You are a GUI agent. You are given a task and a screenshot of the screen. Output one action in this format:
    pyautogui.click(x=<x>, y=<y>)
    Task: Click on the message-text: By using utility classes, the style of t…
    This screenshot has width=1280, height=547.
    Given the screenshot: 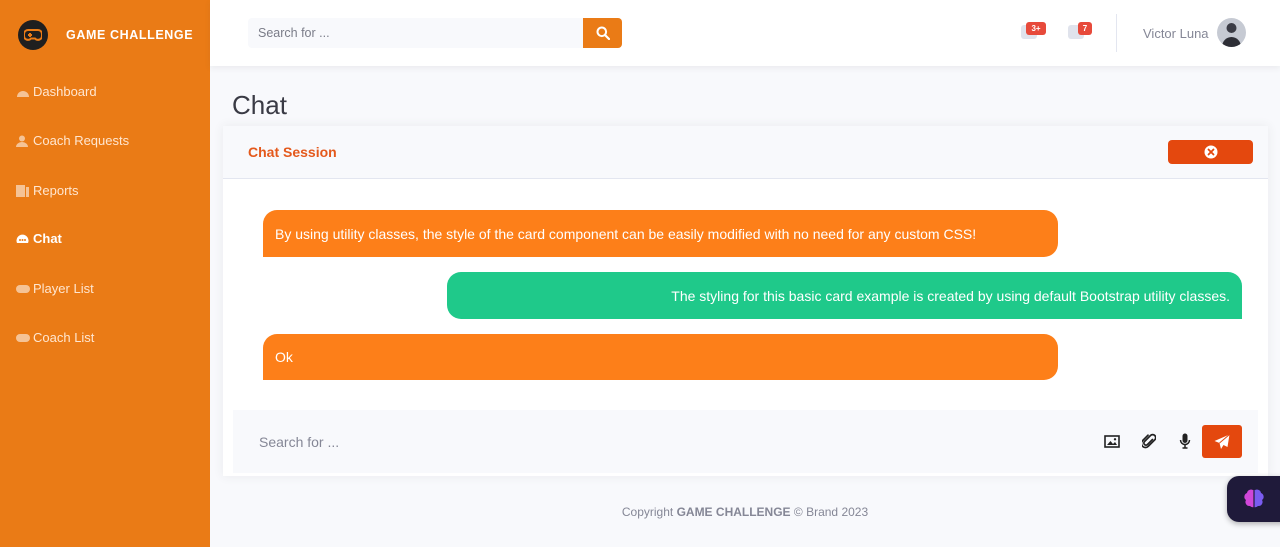 What is the action you would take?
    pyautogui.click(x=626, y=233)
    